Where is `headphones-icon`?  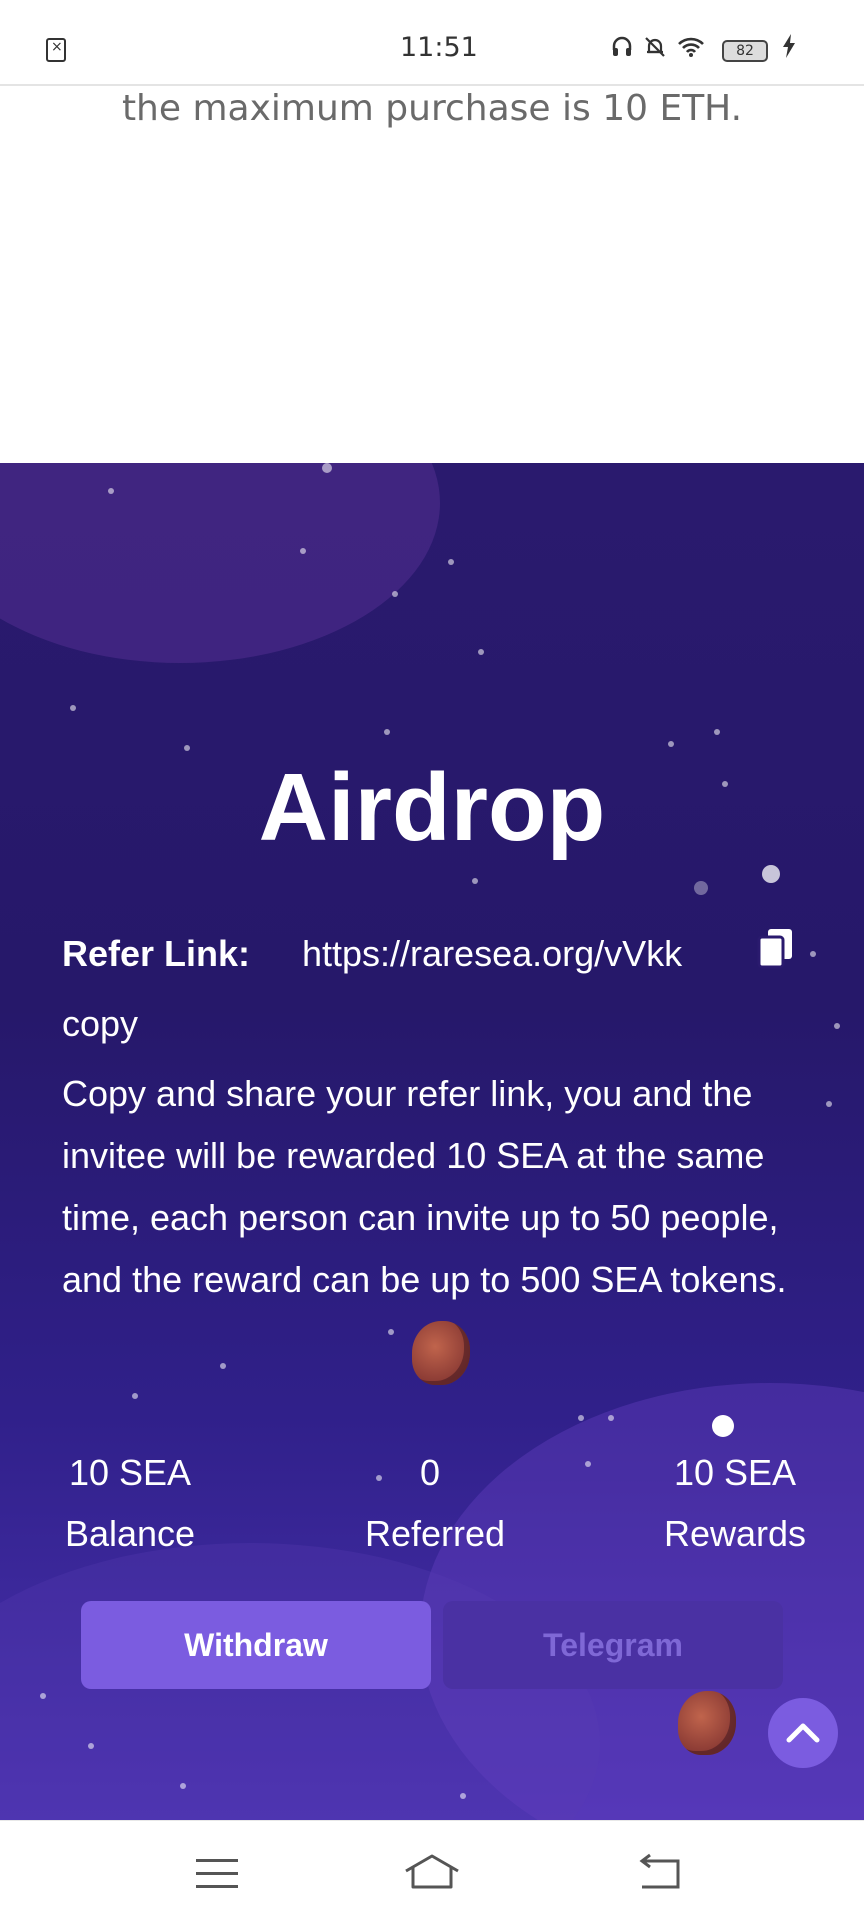 headphones-icon is located at coordinates (622, 50).